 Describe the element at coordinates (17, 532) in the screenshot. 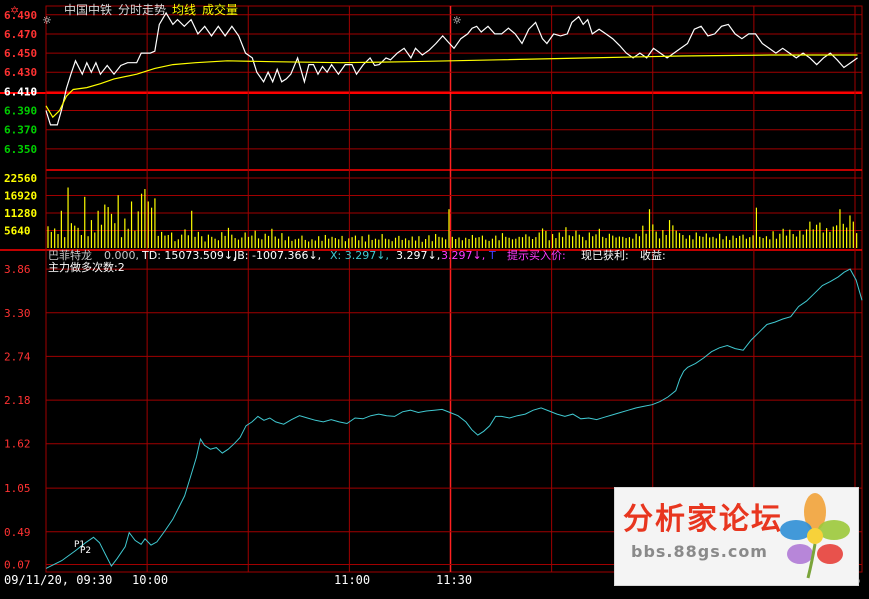

I see `indicator-tick-label: 0.49` at that location.